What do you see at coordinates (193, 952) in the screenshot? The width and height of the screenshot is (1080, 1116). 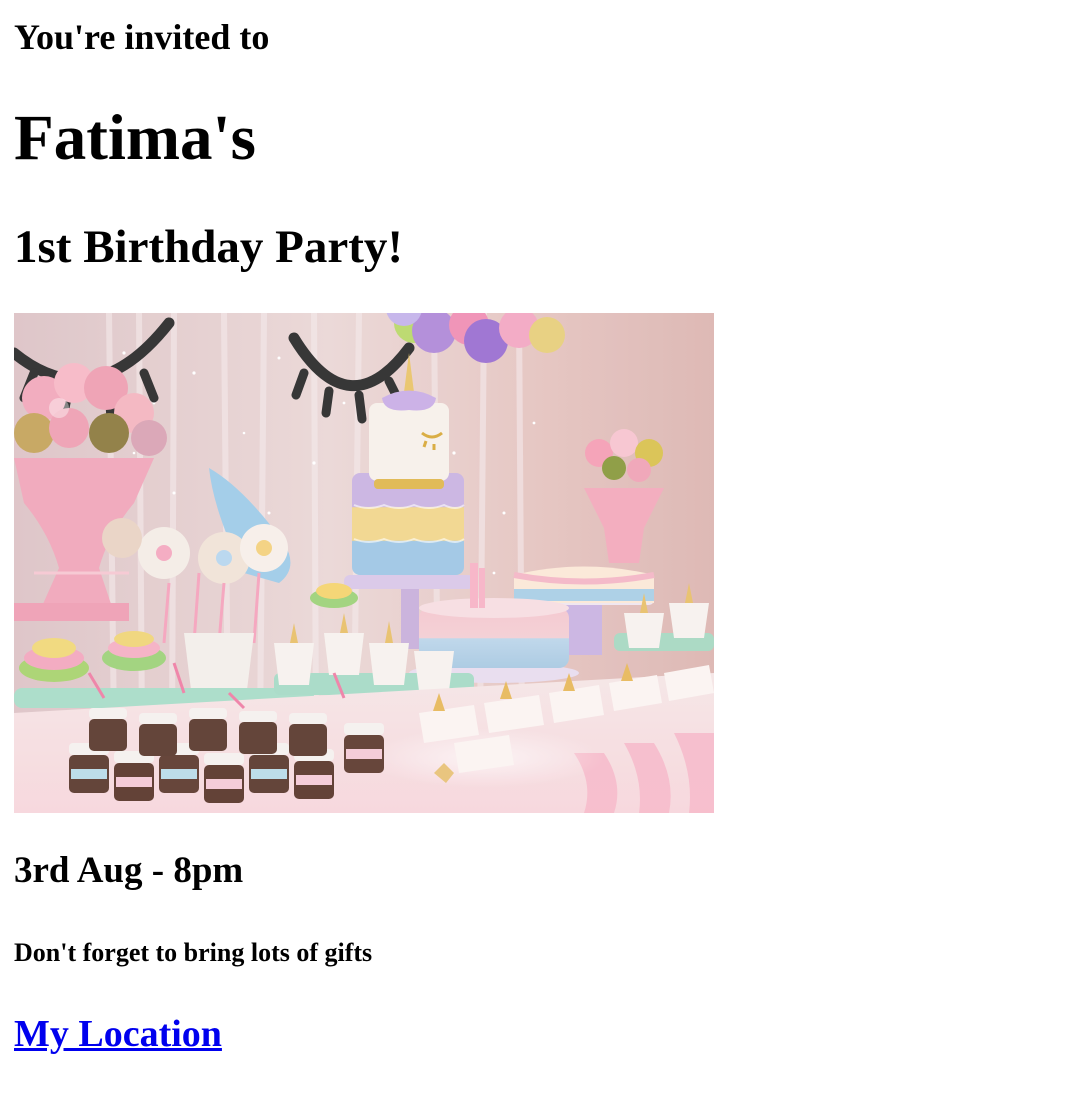 I see `gift-reminder: Don't forget to bring lots of gifts` at bounding box center [193, 952].